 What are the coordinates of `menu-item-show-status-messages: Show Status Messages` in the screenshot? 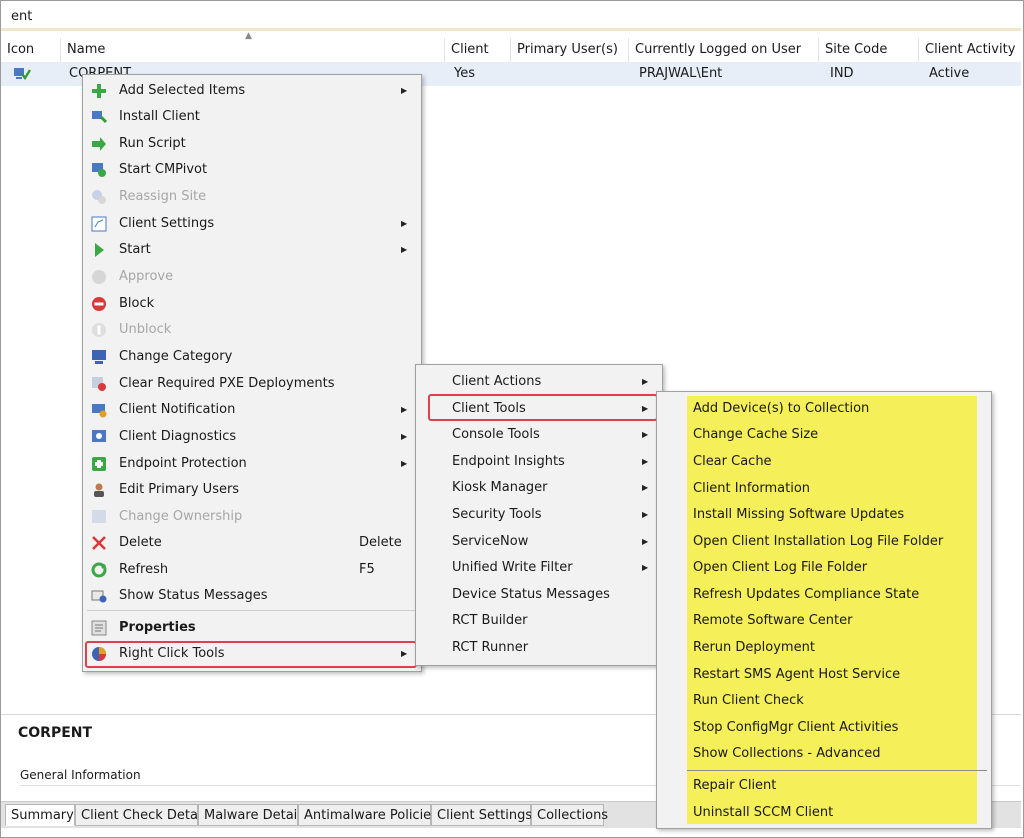 It's located at (252, 596).